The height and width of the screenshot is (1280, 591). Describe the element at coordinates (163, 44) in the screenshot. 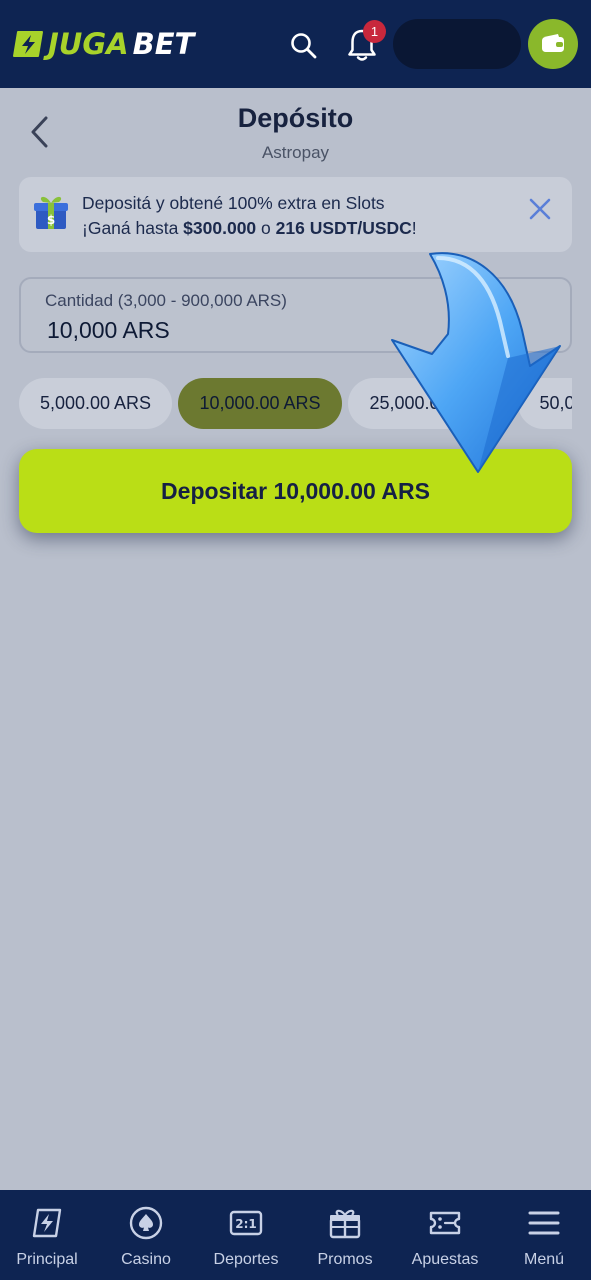

I see `logo-text-bet: BET` at that location.